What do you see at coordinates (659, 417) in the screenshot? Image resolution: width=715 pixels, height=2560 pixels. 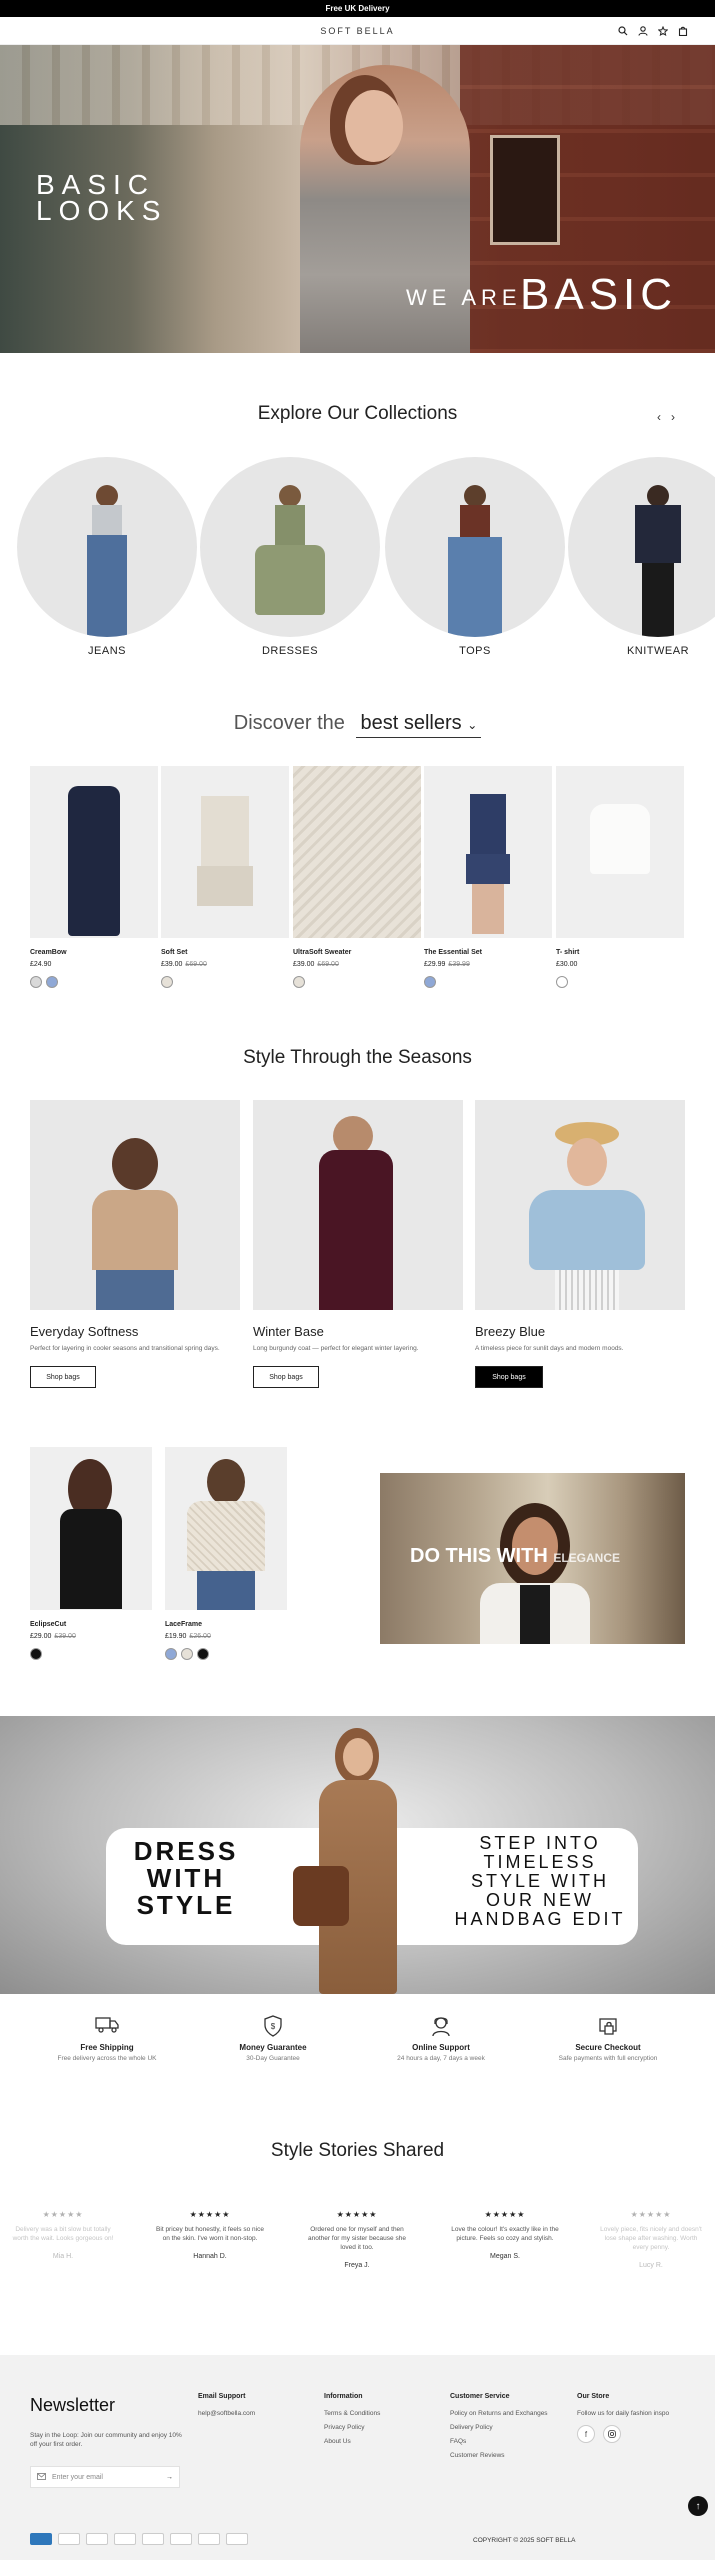 I see `prev-arrow-icon: ‹` at bounding box center [659, 417].